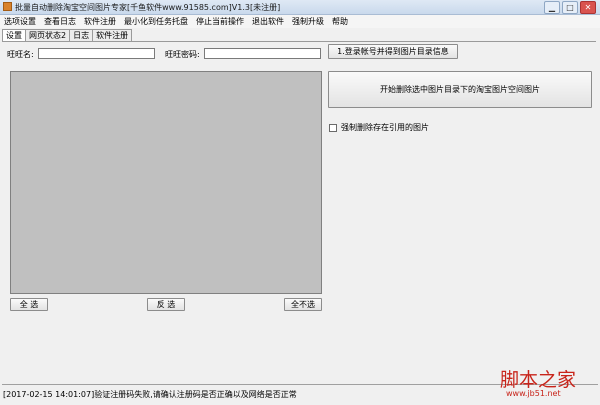  What do you see at coordinates (588, 7) in the screenshot?
I see `close-icon: ✕` at bounding box center [588, 7].